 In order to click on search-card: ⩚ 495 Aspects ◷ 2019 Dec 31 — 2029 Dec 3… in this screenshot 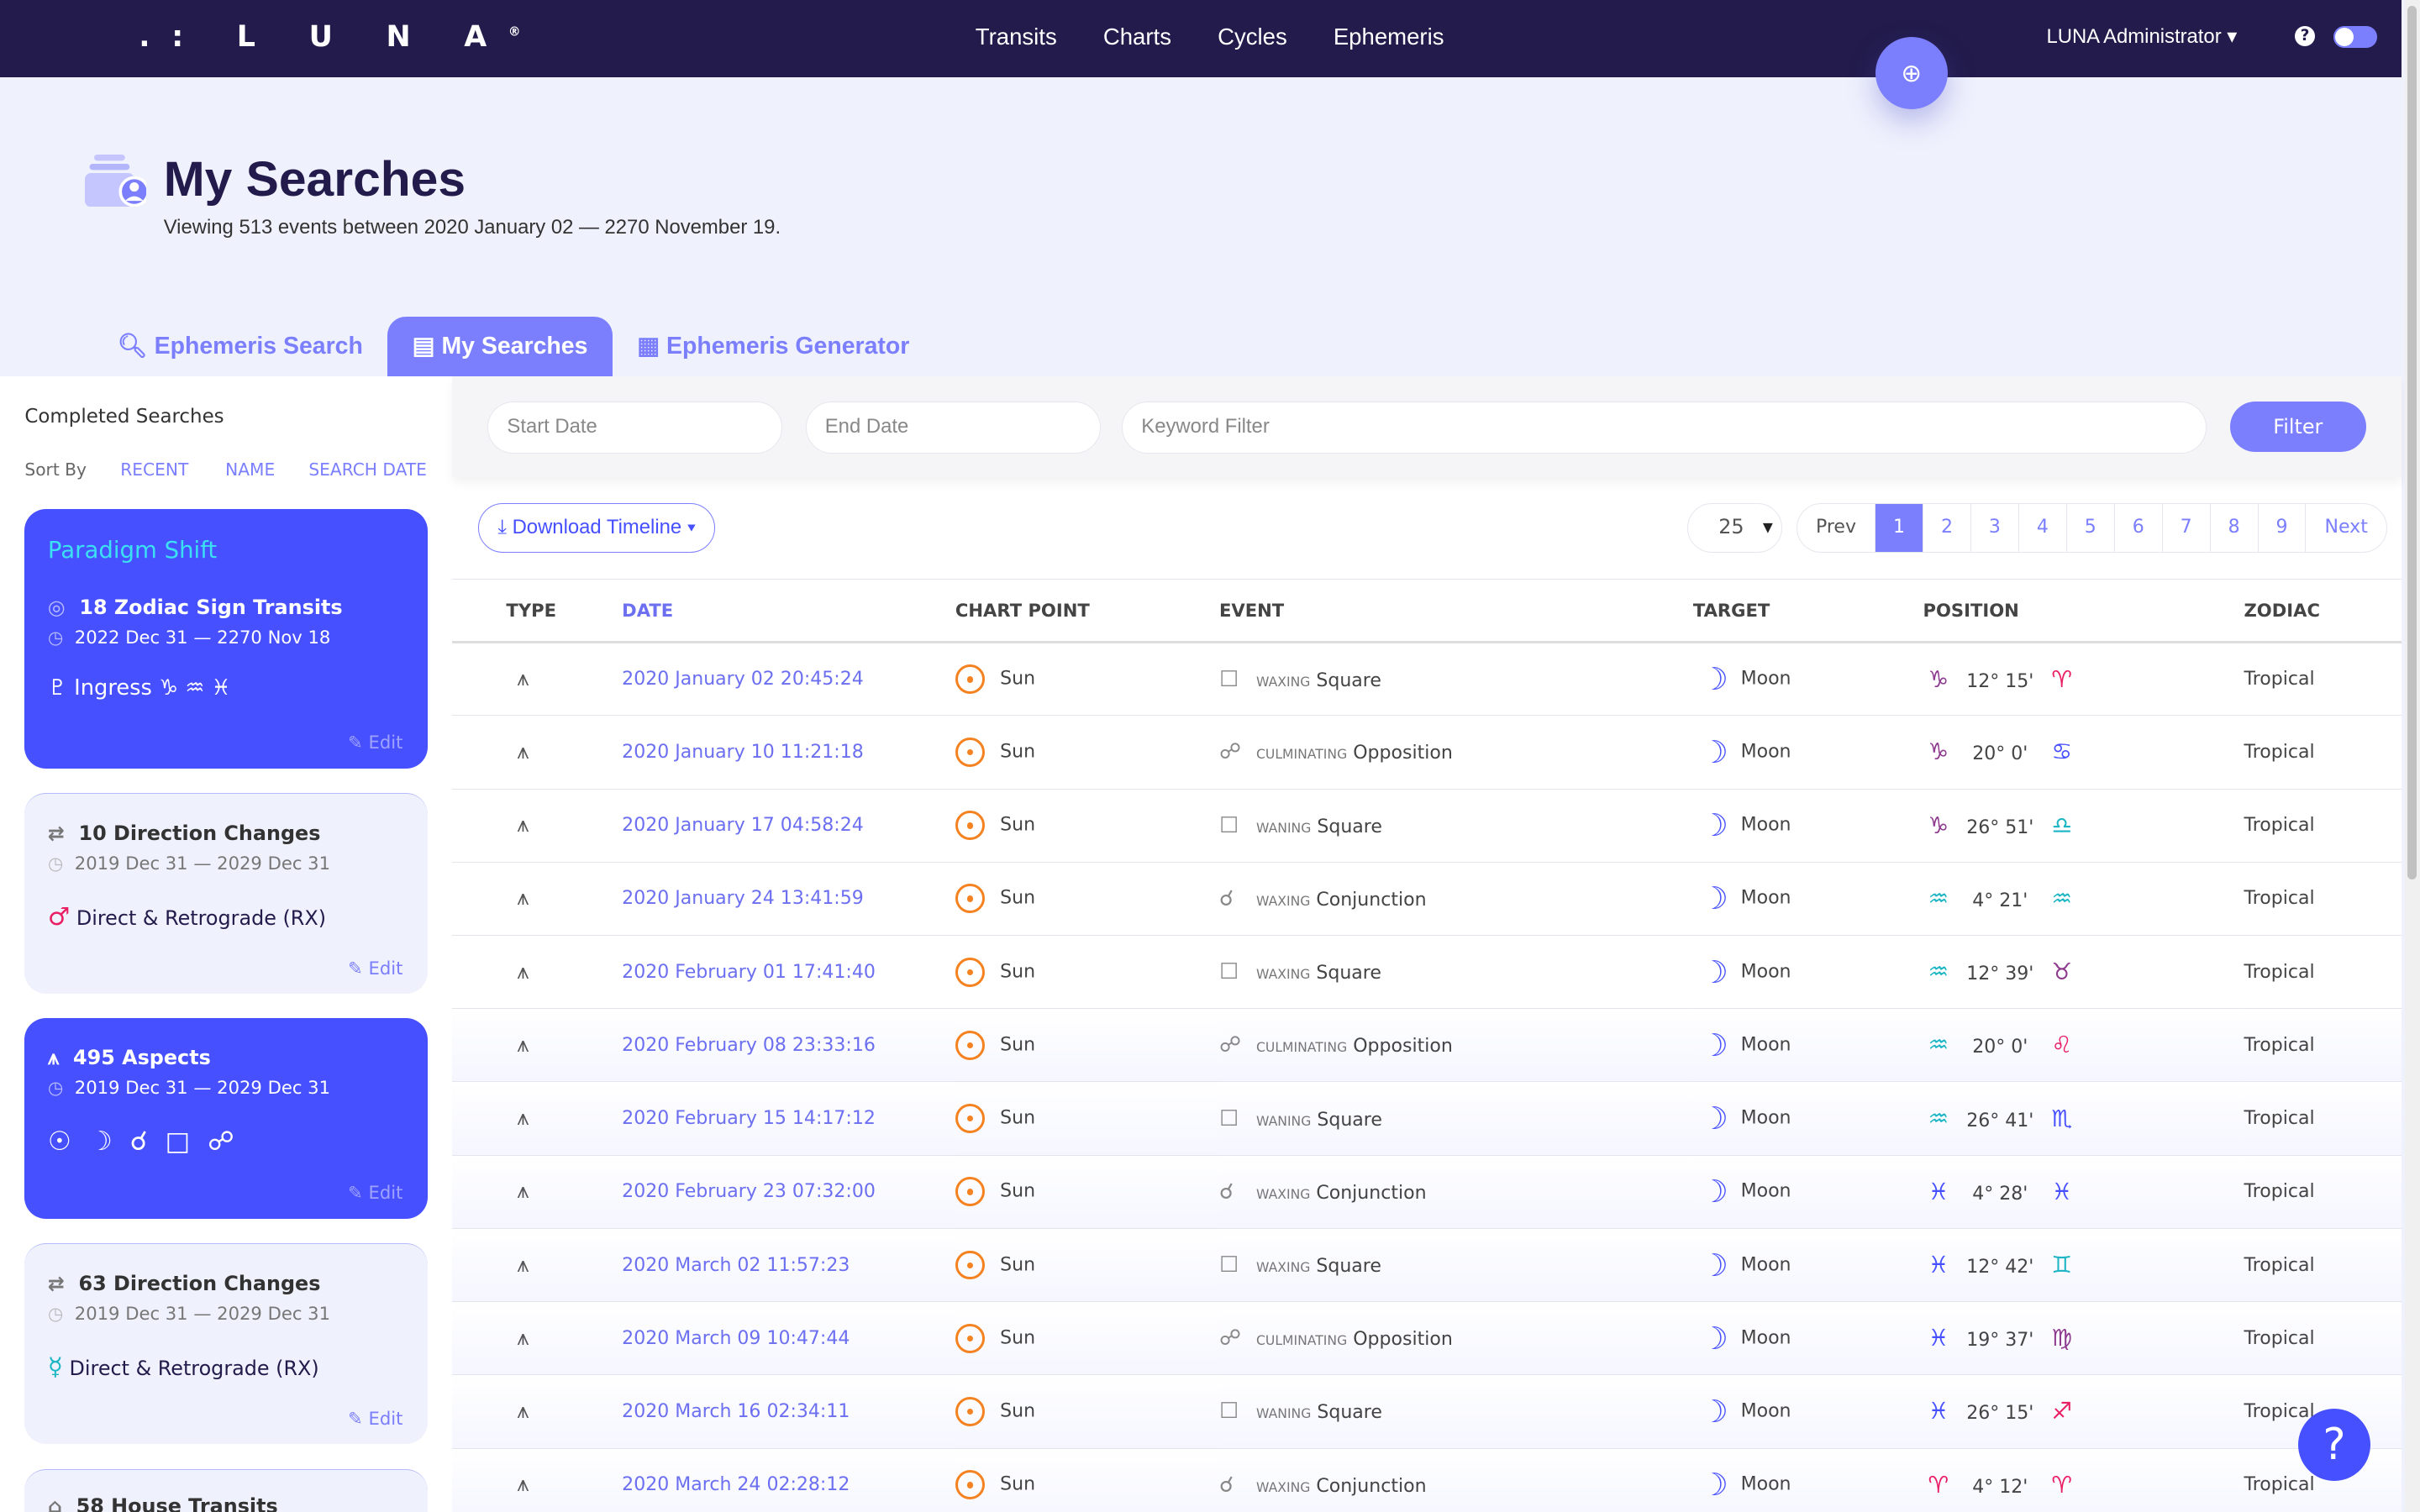, I will do `click(226, 1118)`.